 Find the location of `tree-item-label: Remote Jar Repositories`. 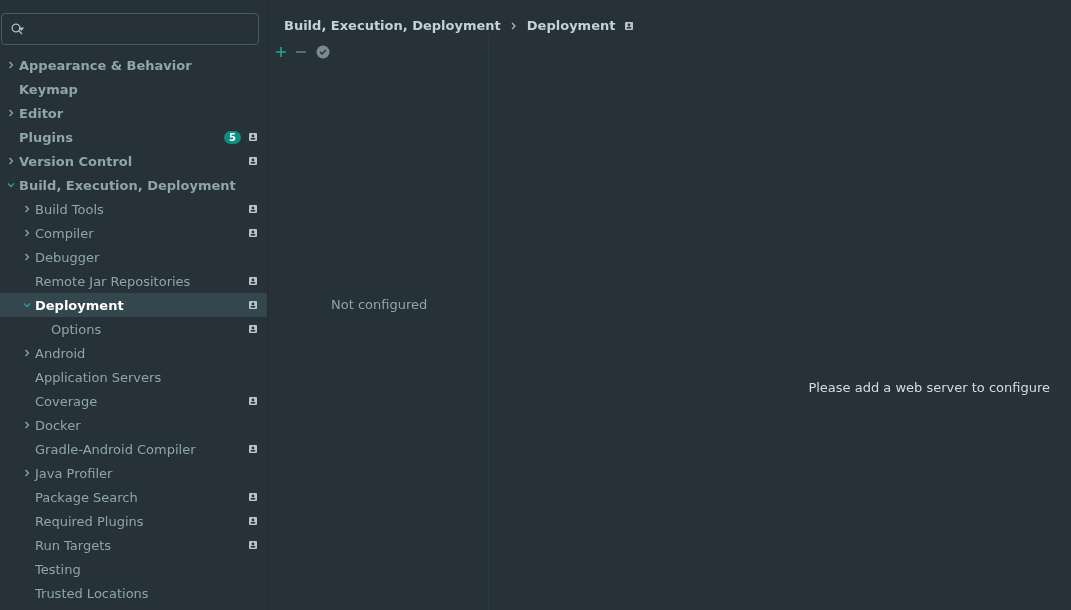

tree-item-label: Remote Jar Repositories is located at coordinates (113, 281).